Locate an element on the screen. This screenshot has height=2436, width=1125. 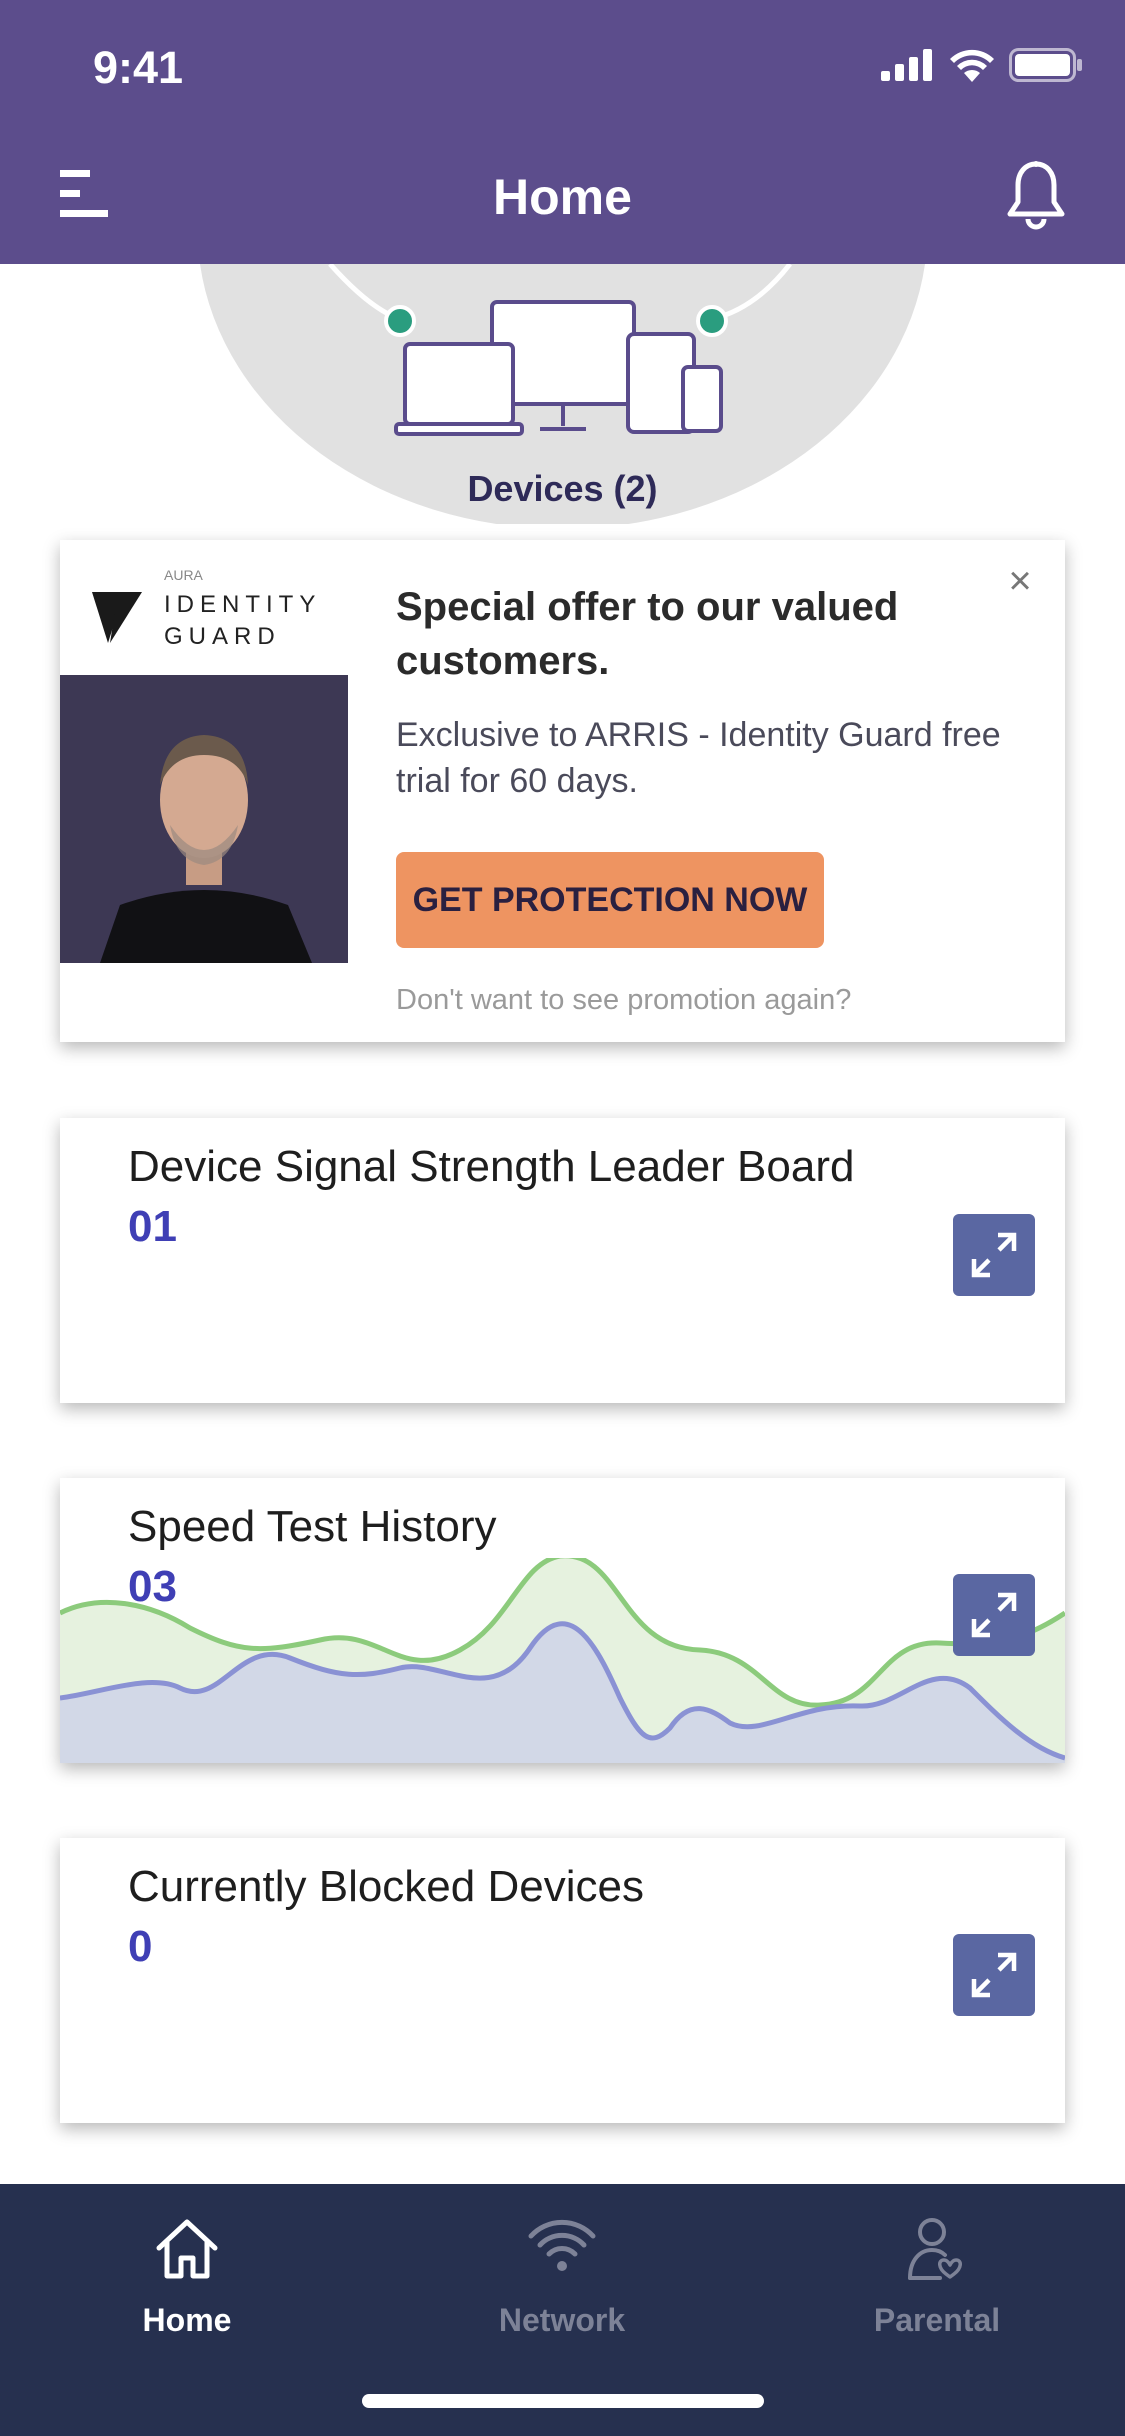
blocked-devices-card: Currently Blocked Devices 0 is located at coordinates (562, 1980).